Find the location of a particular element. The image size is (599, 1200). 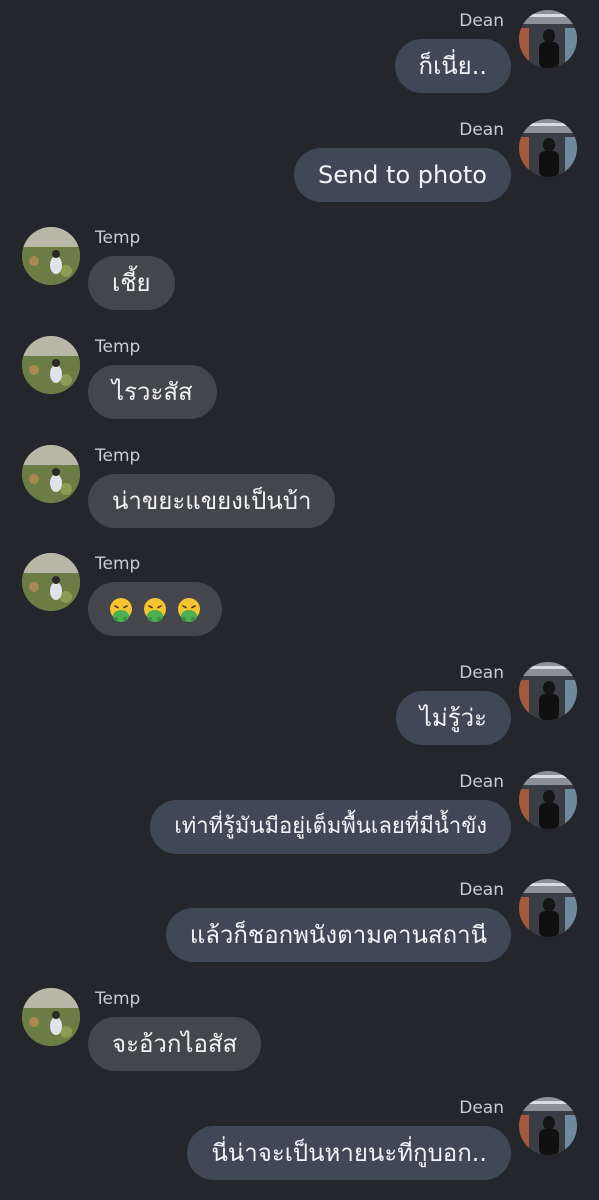

message-row: Temp น่าขยะแขยงเป็นบ้า is located at coordinates (299, 485).